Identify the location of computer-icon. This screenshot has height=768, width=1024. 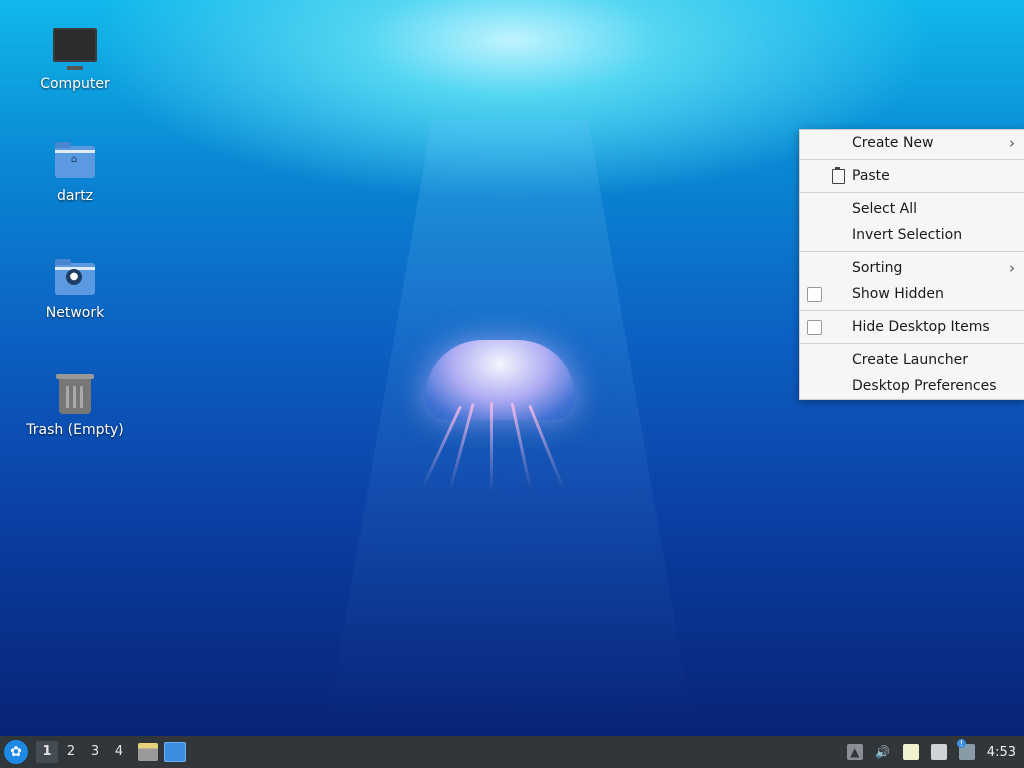
(75, 50).